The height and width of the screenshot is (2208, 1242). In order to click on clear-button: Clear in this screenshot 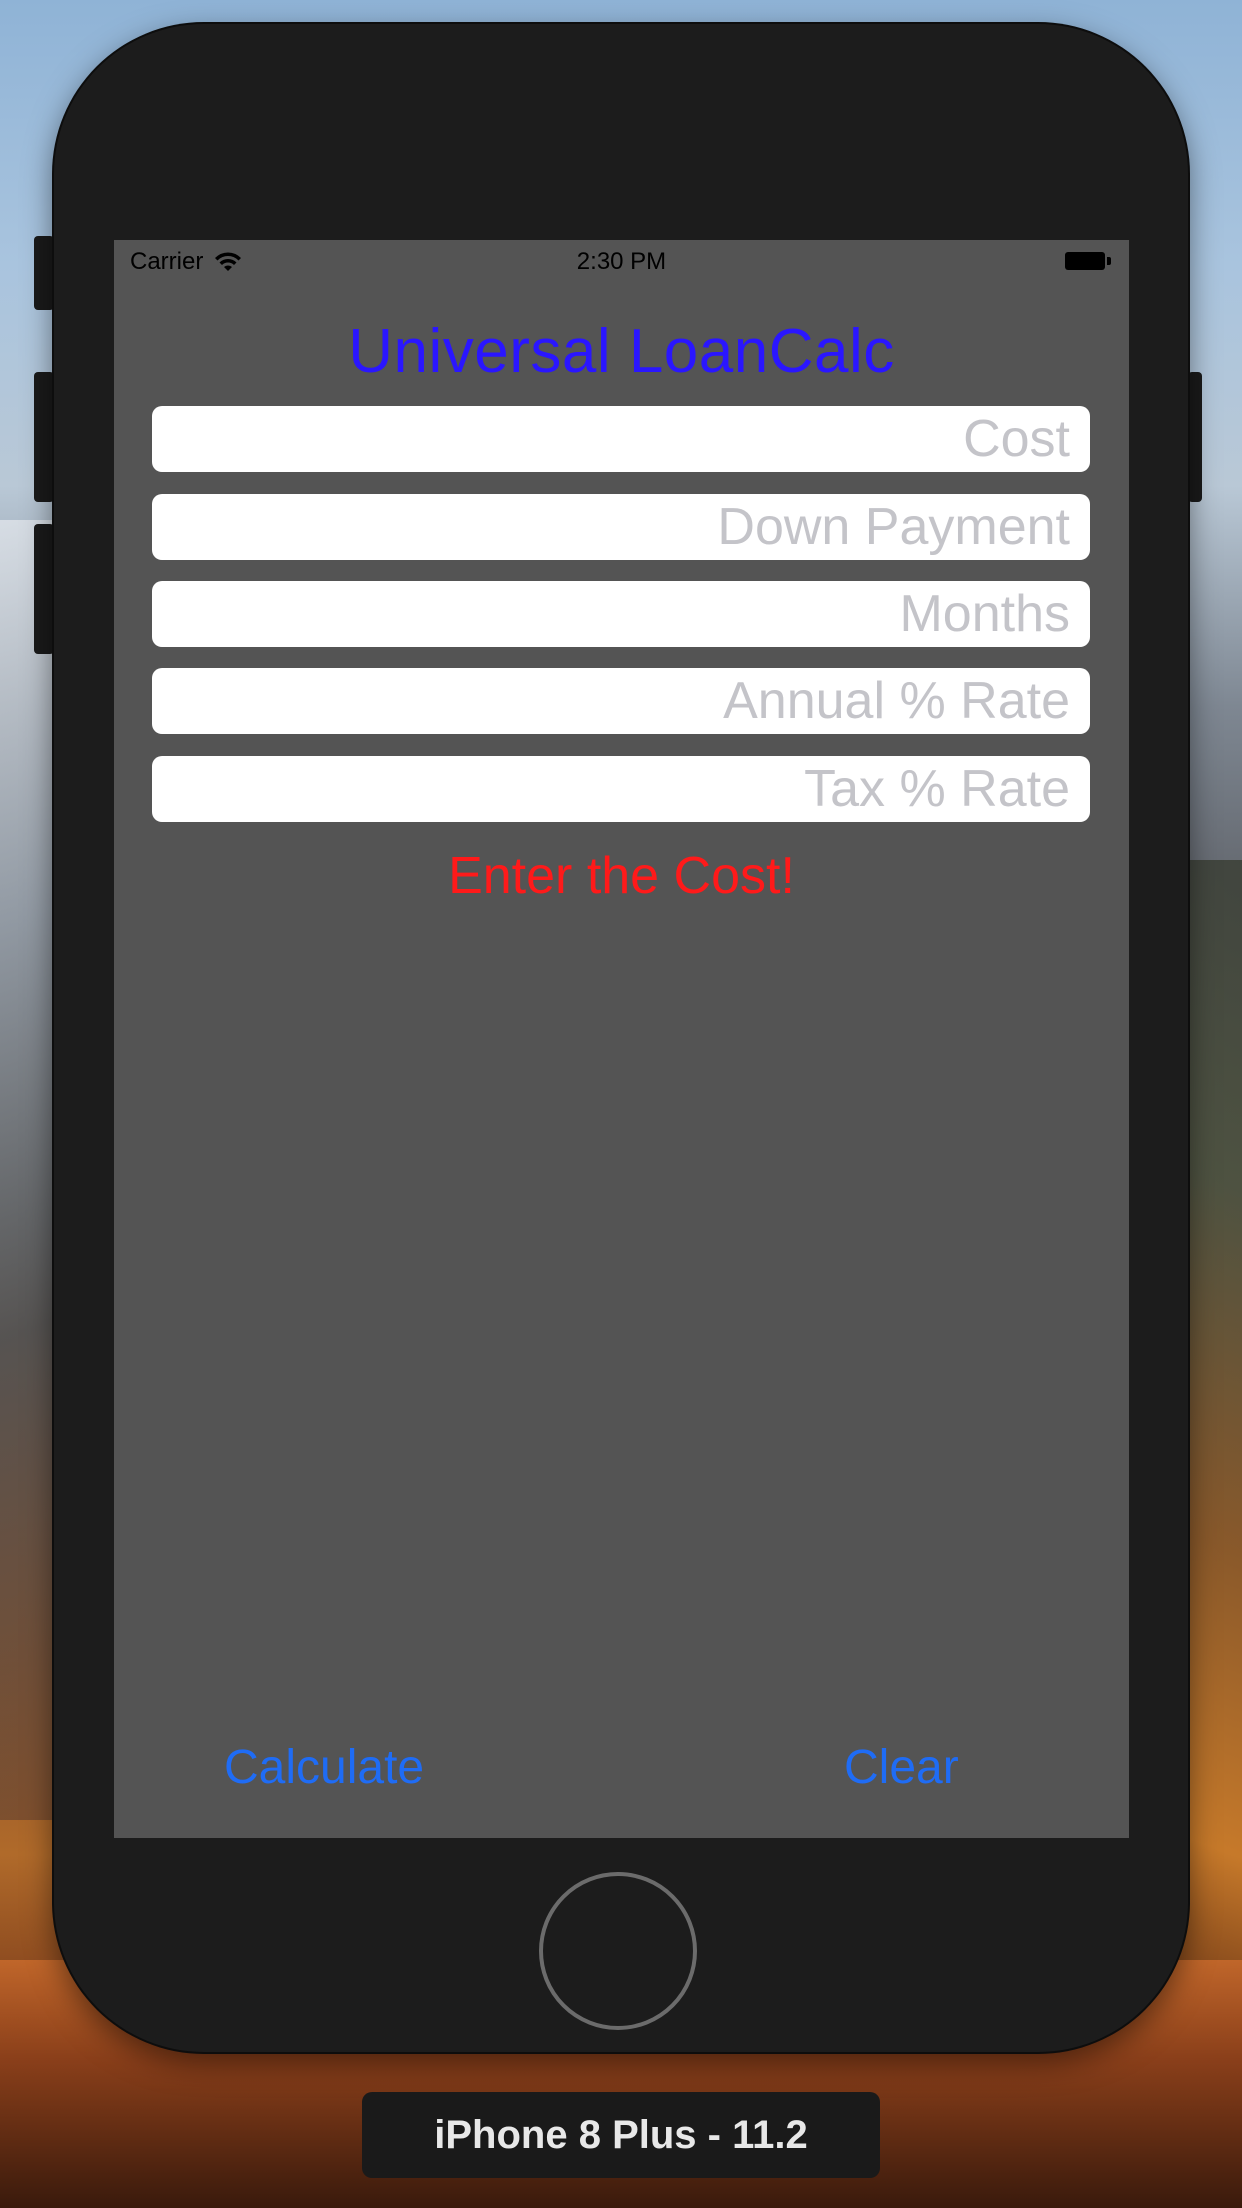, I will do `click(901, 1767)`.